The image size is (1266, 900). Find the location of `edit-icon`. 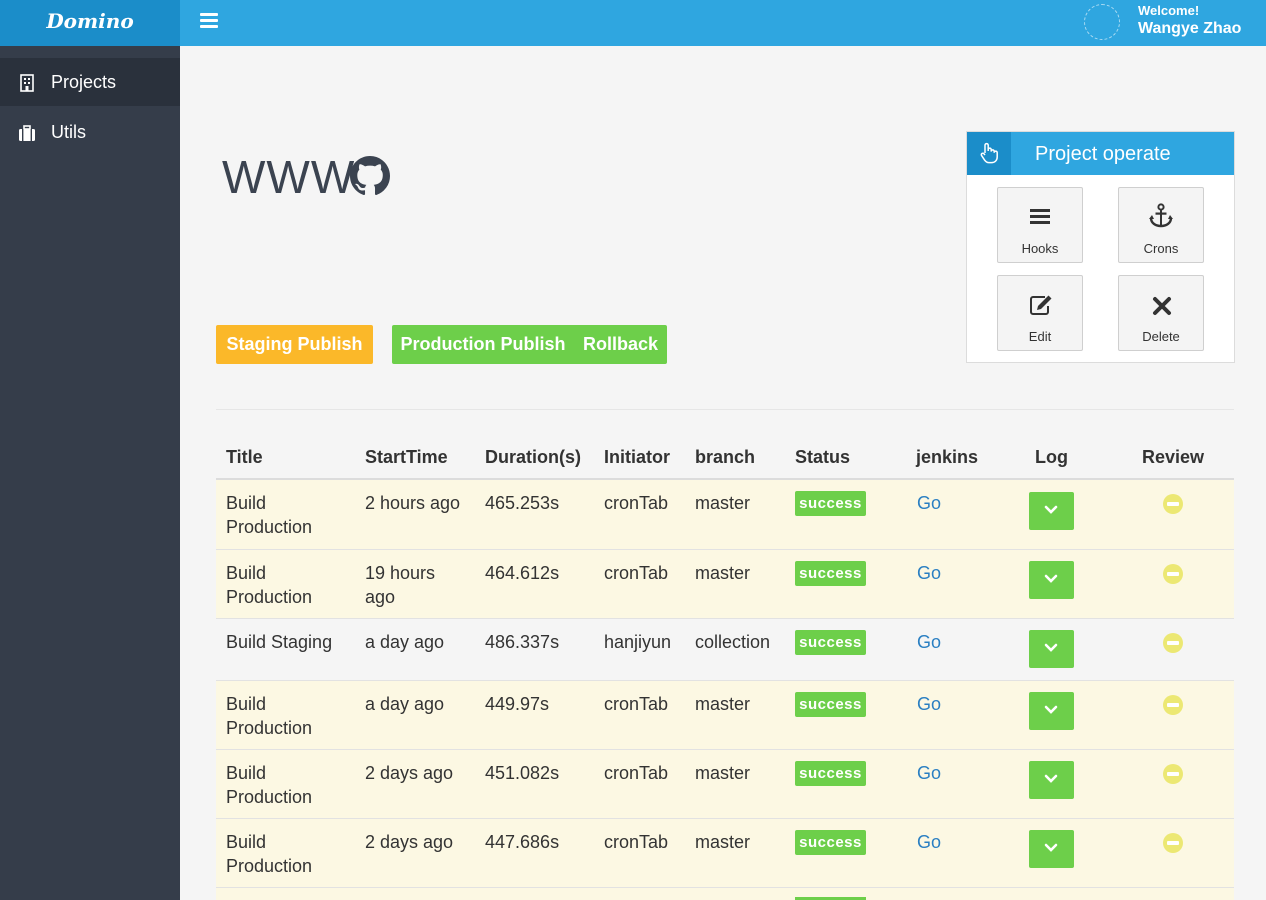

edit-icon is located at coordinates (1041, 305).